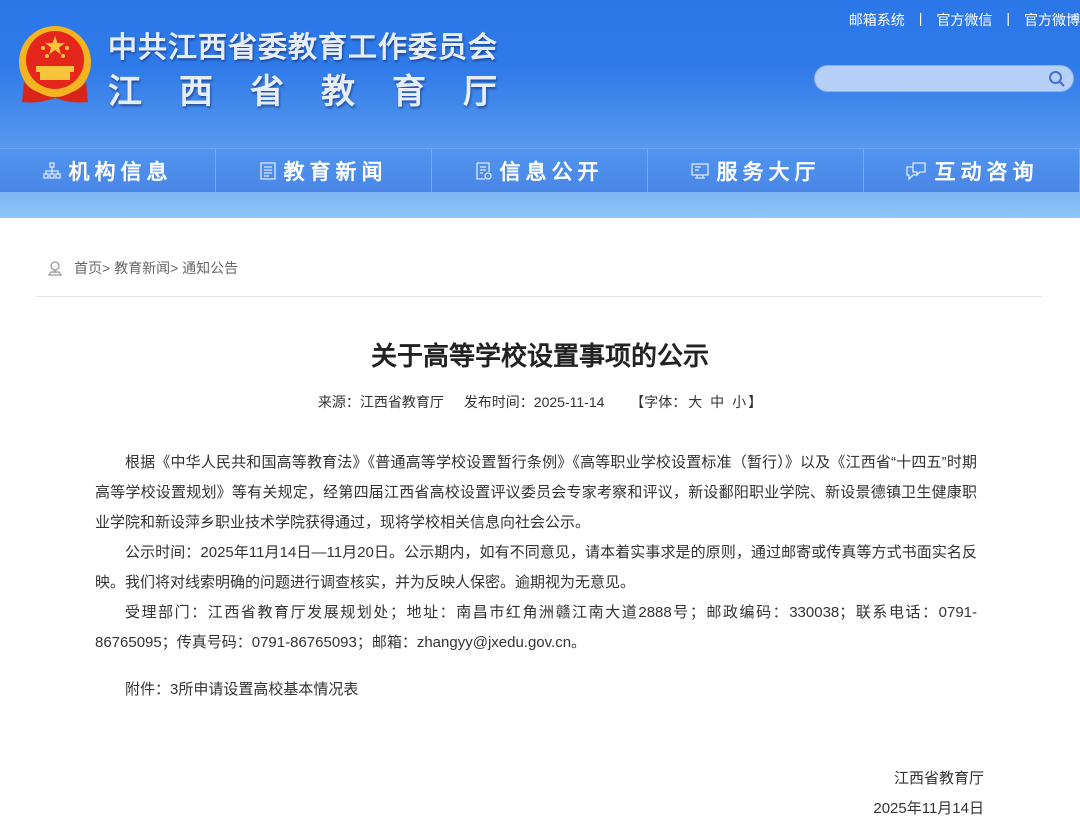 This screenshot has height=825, width=1080. I want to click on breadcrumb-notices: 通知公告, so click(210, 268).